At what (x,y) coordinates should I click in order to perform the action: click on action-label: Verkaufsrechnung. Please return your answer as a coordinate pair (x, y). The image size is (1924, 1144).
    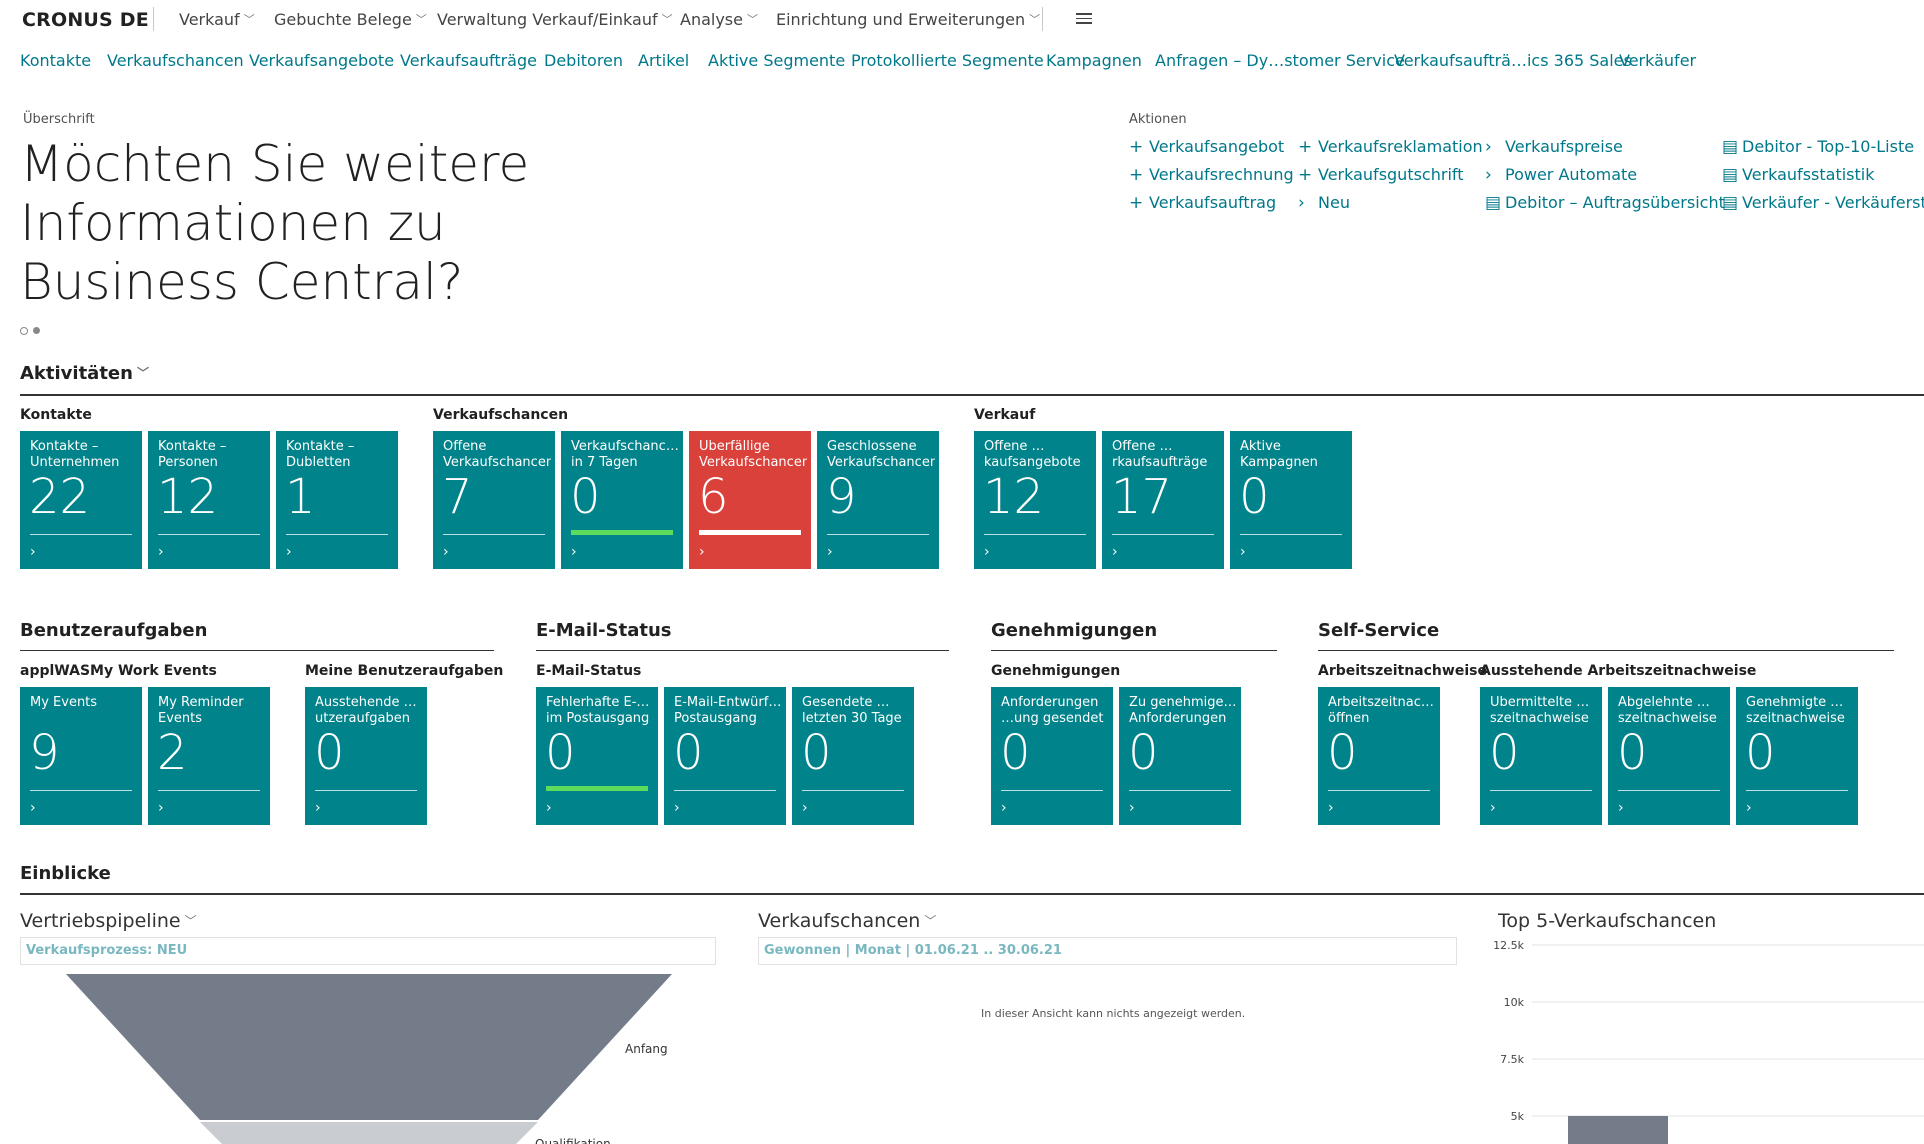
    Looking at the image, I should click on (1221, 174).